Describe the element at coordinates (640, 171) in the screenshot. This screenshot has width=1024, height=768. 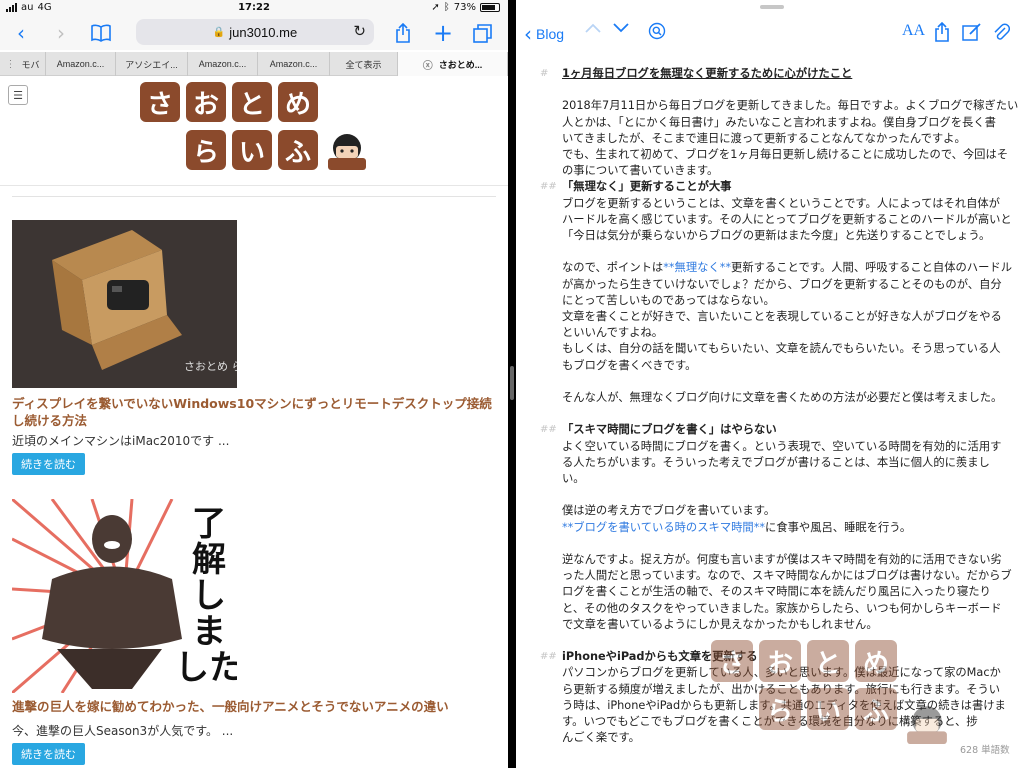
I see `editor-line: の事について書いていきます。` at that location.